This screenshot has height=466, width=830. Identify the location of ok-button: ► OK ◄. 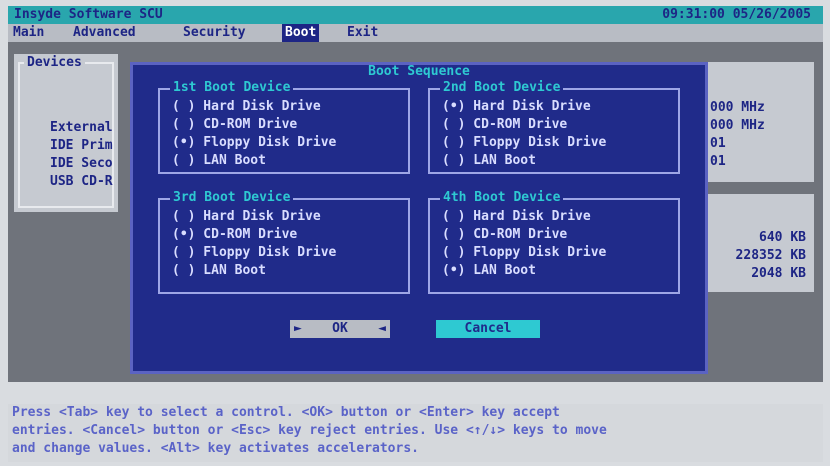
(340, 329).